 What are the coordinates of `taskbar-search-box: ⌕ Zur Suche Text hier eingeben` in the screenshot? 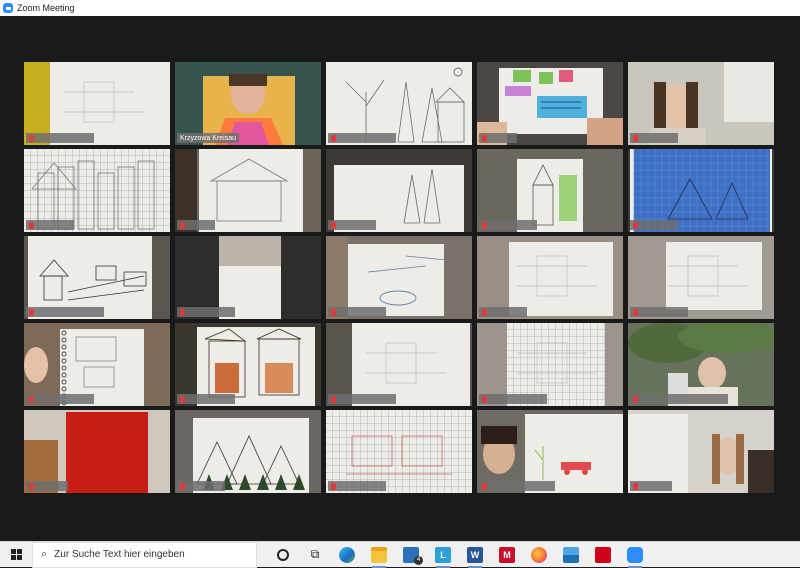 It's located at (144, 554).